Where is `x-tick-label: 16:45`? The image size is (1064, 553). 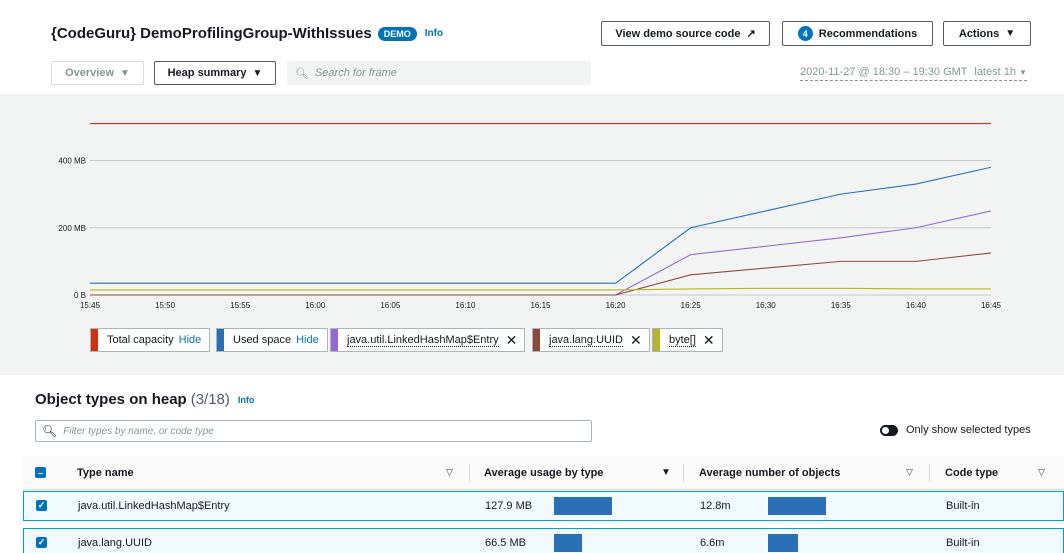 x-tick-label: 16:45 is located at coordinates (991, 305).